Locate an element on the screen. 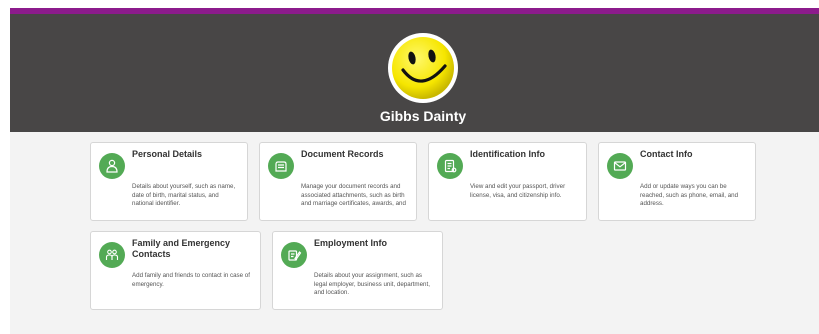  user-name: Gibbs Dainty is located at coordinates (423, 116).